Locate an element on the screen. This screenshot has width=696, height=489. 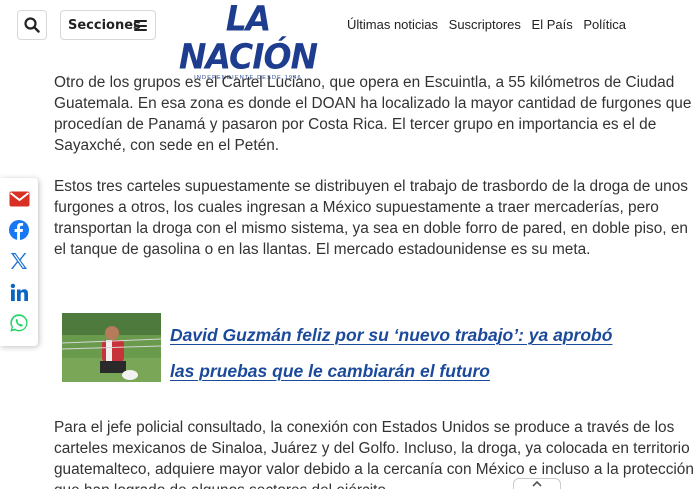
logo-wordmark: LA NACIÓN is located at coordinates (248, 38).